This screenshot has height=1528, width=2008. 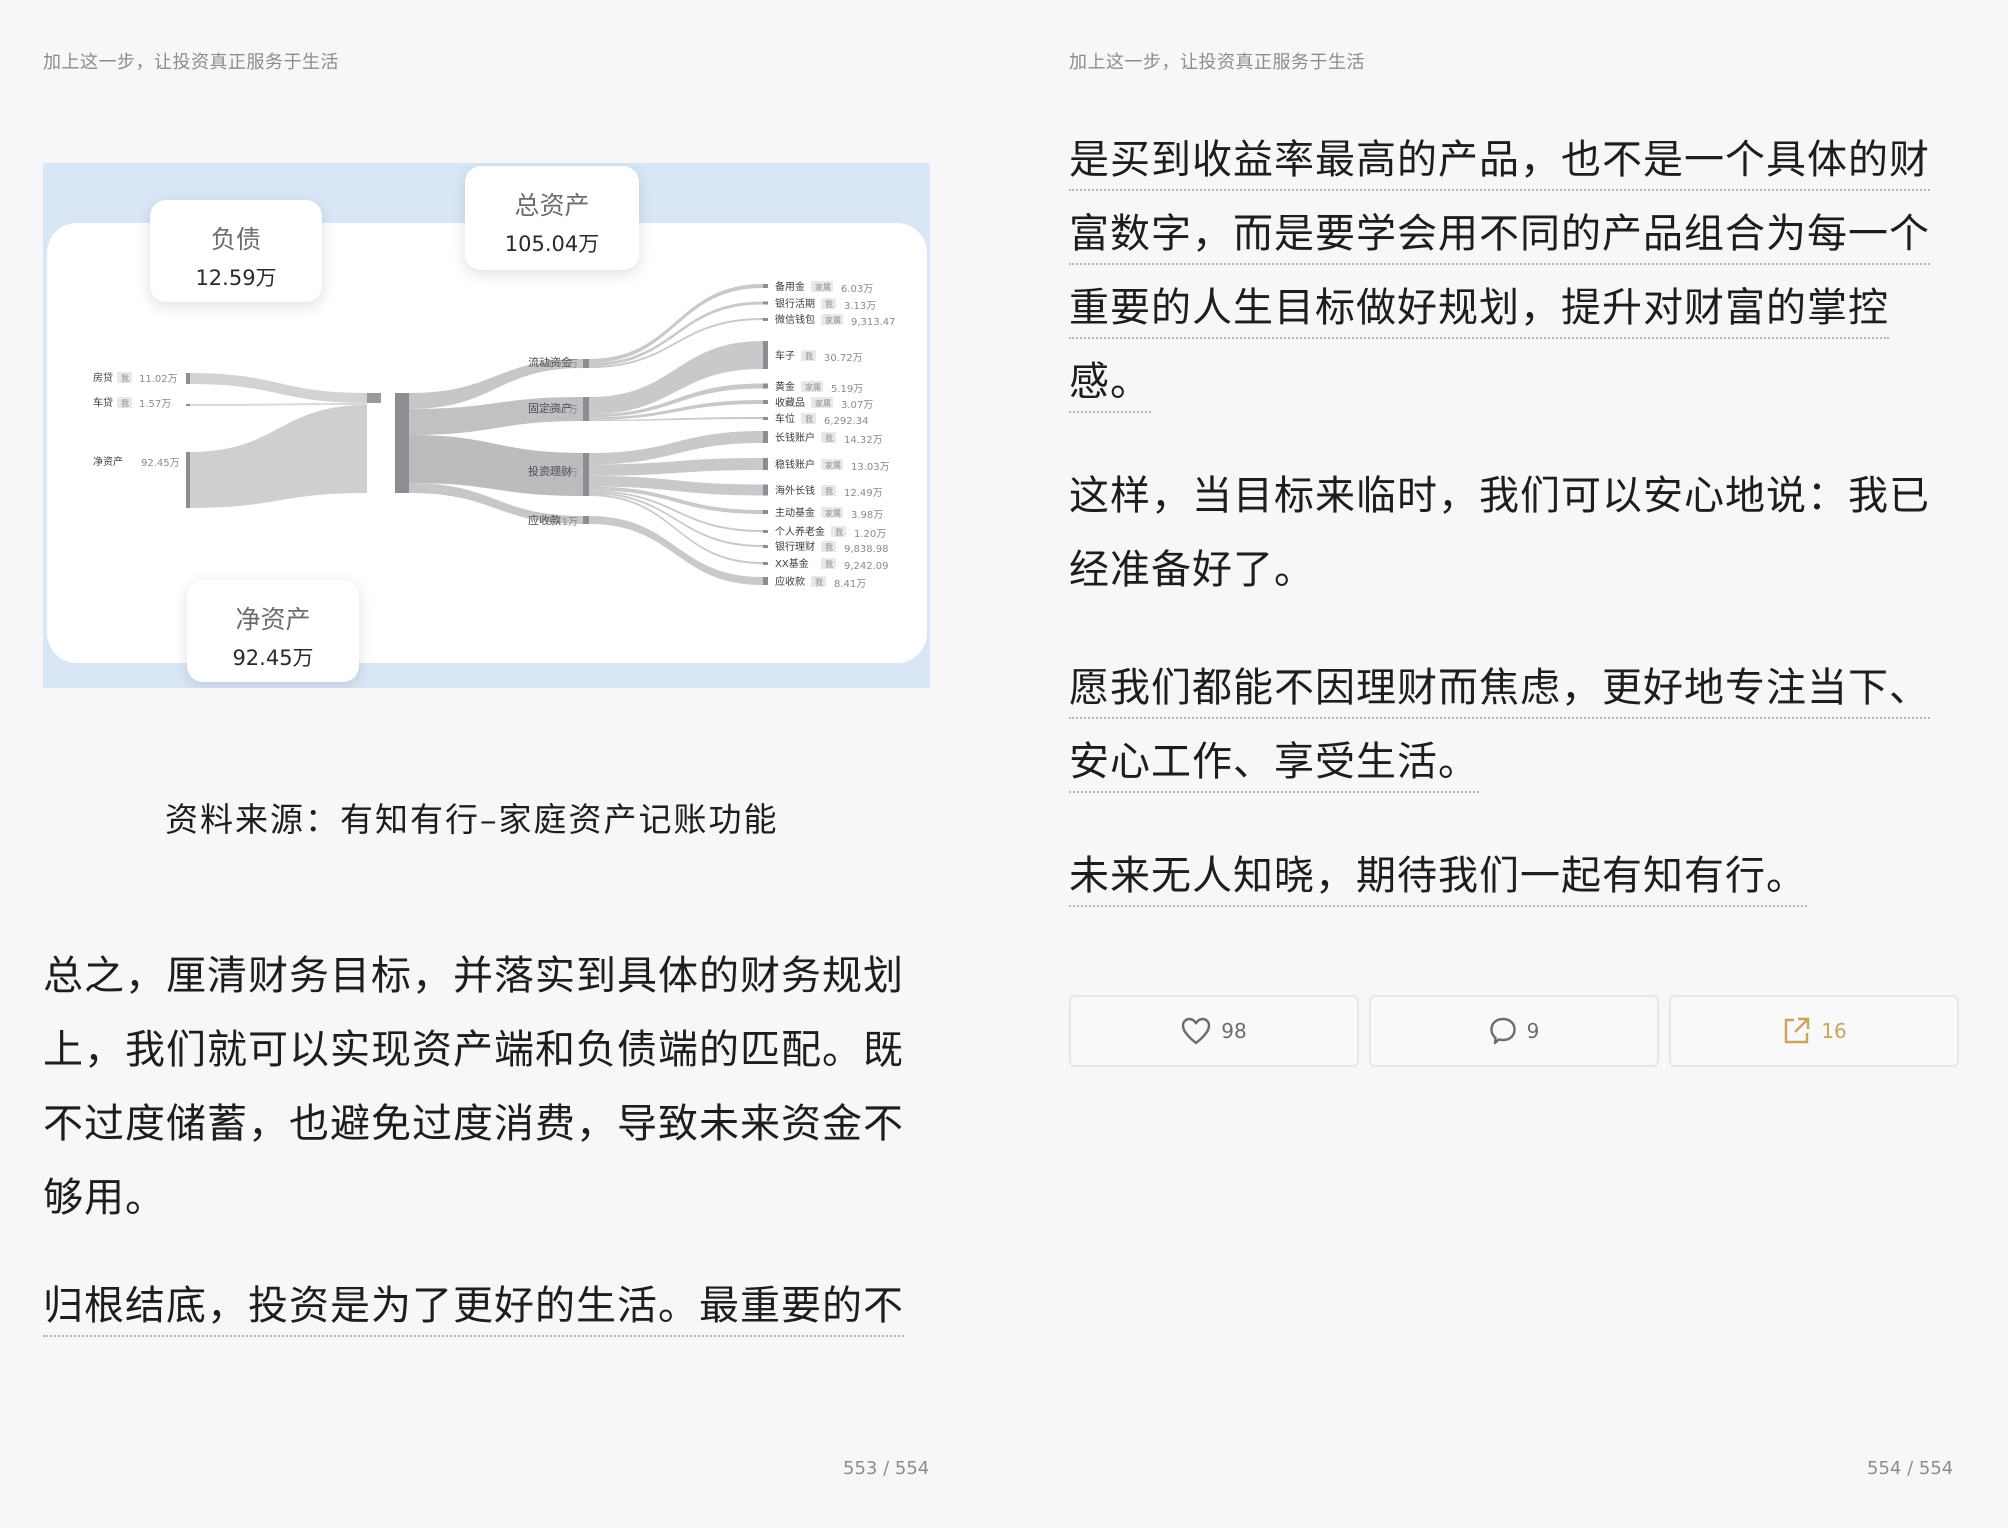 I want to click on right-paragraph-4: 未来无人知晓，期待我们一起有知有行。, so click(x=1438, y=876).